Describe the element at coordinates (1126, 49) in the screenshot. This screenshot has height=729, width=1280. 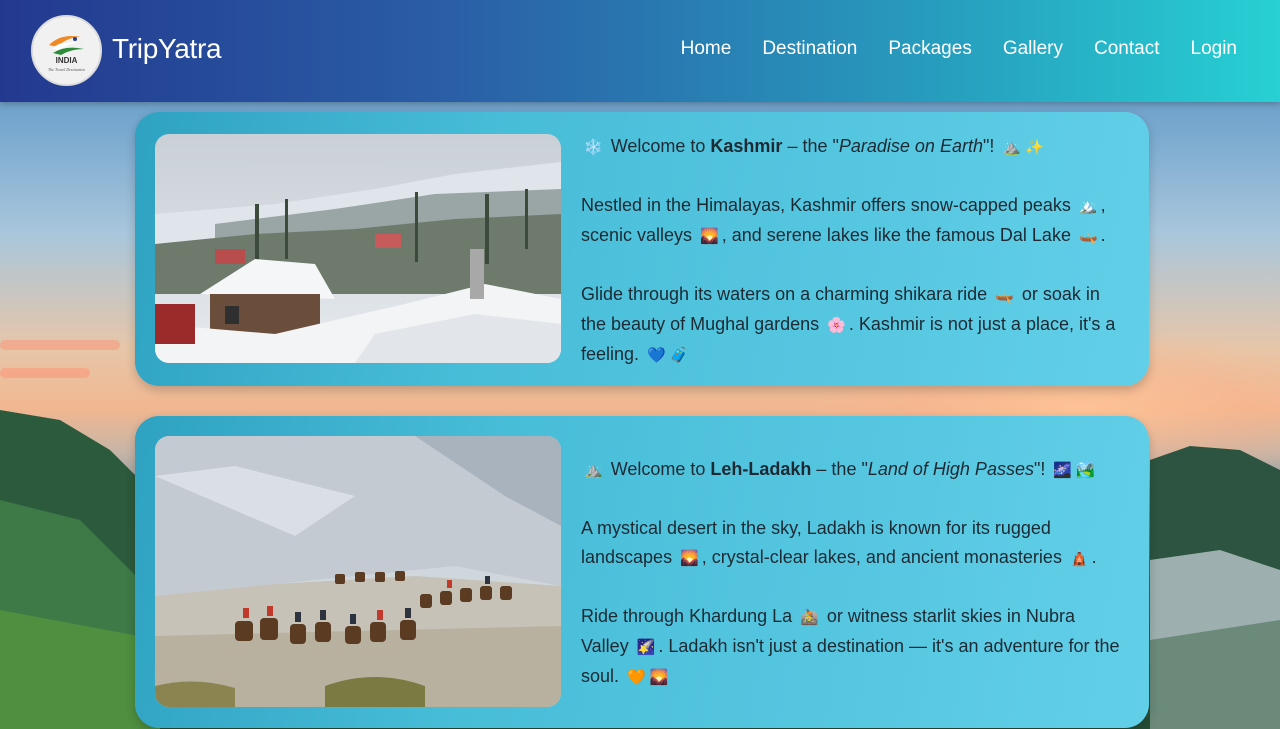
I see `nav-contact: Contact` at that location.